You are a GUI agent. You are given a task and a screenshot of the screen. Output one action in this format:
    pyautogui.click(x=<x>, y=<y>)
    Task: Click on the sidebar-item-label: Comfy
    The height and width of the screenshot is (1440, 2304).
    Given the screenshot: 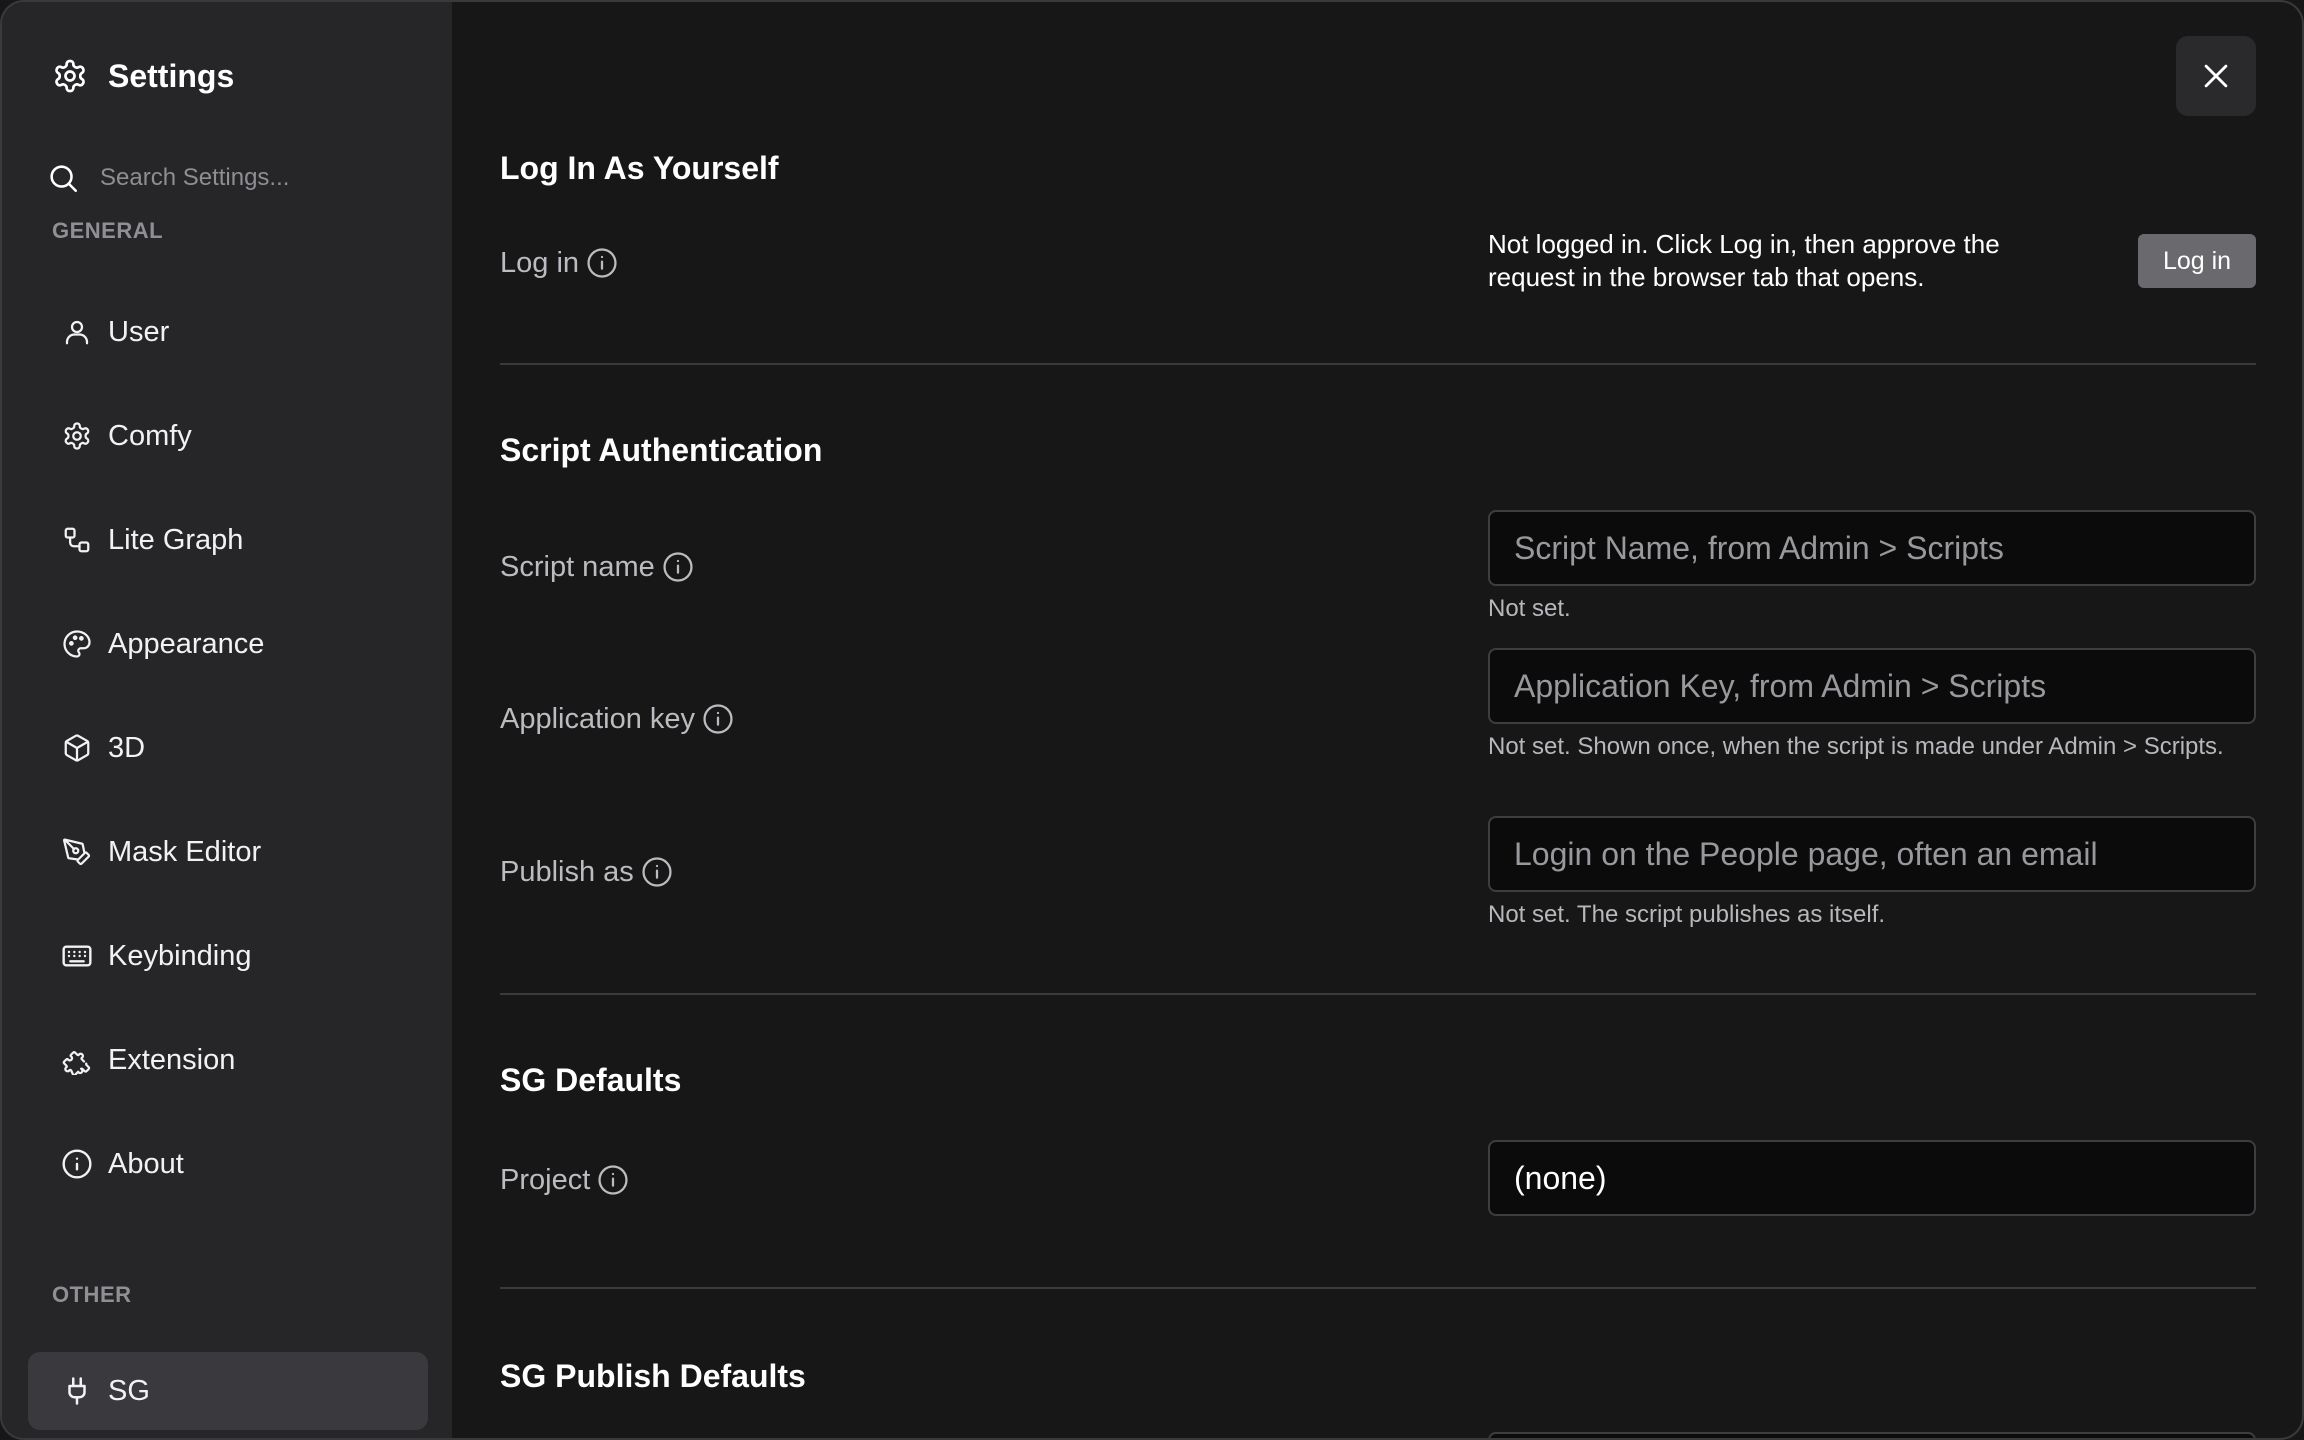 What is the action you would take?
    pyautogui.click(x=150, y=435)
    